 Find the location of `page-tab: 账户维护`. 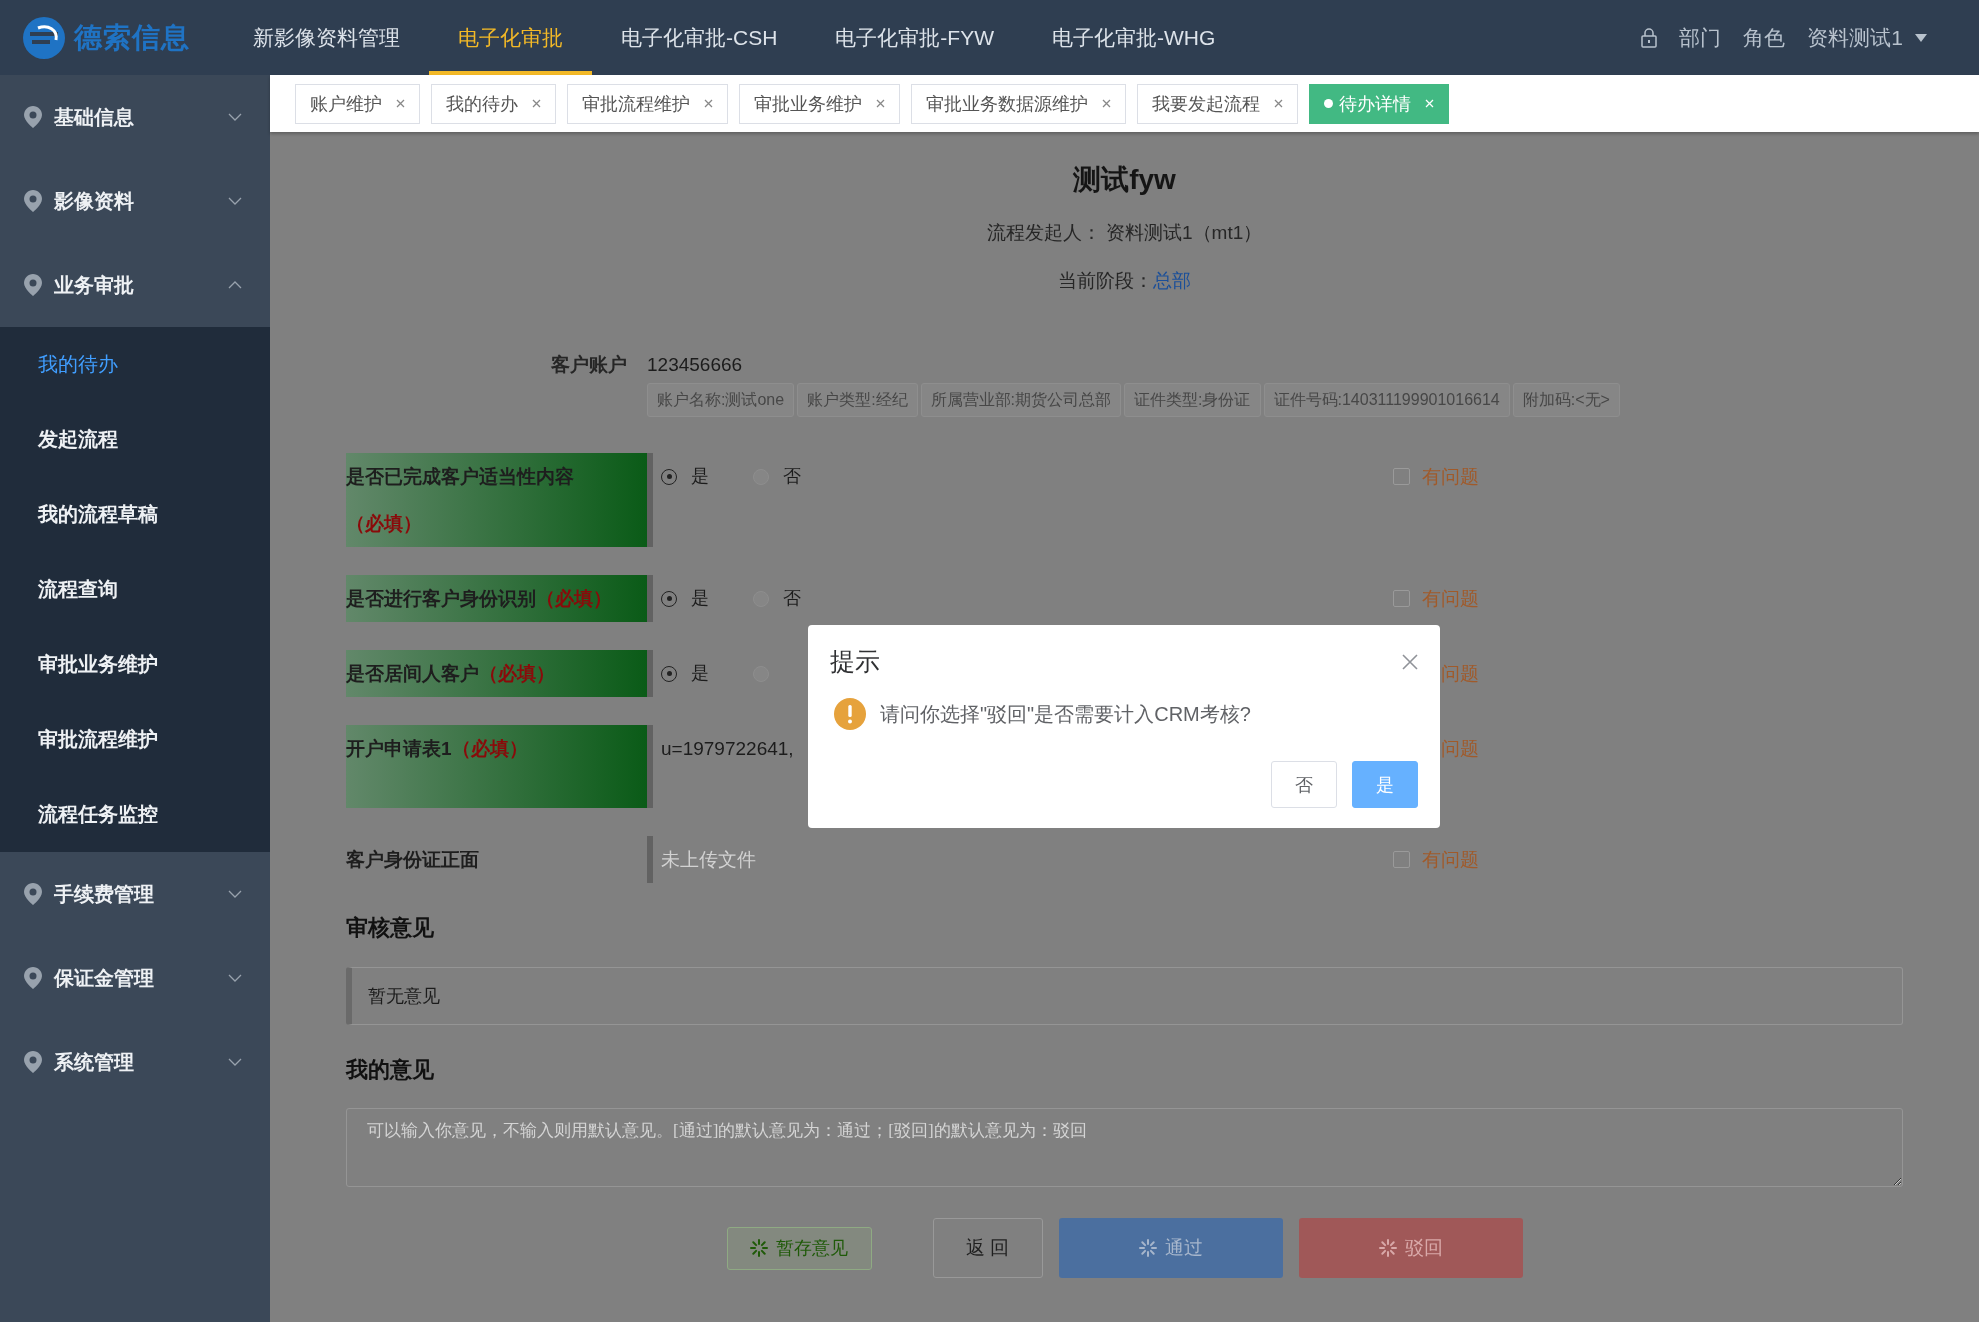

page-tab: 账户维护 is located at coordinates (357, 103).